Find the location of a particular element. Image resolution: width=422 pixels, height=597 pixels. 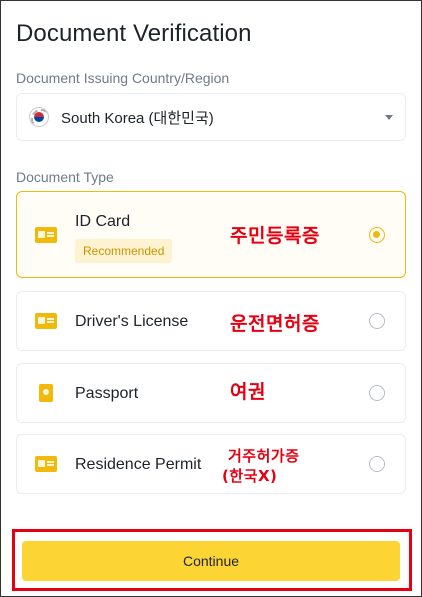

south-korea-flag-icon is located at coordinates (39, 117).